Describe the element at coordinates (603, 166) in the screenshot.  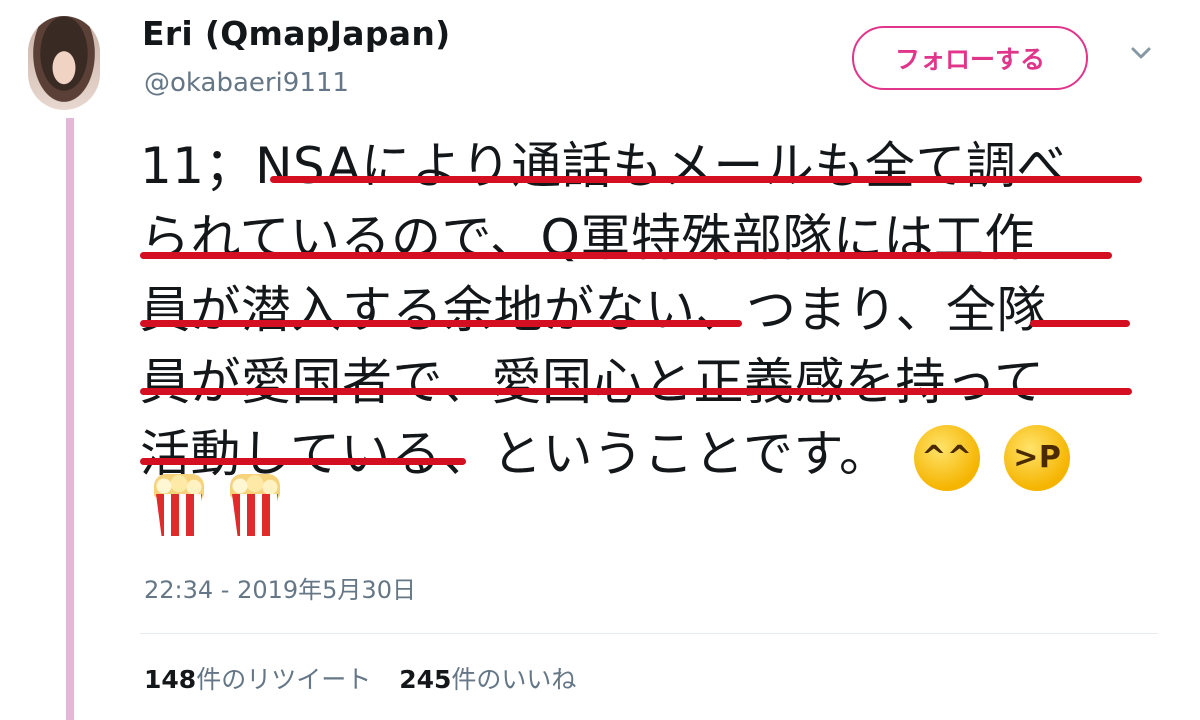
I see `tweet-line-1: 11；NSAにより通話もメールも全て調べ` at that location.